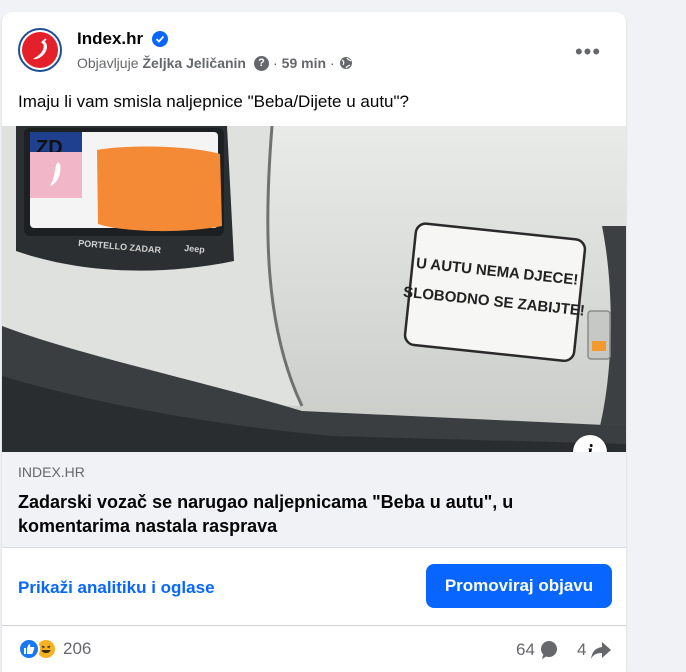 The image size is (686, 672). Describe the element at coordinates (195, 249) in the screenshot. I see `jeep-badge: Jeep` at that location.